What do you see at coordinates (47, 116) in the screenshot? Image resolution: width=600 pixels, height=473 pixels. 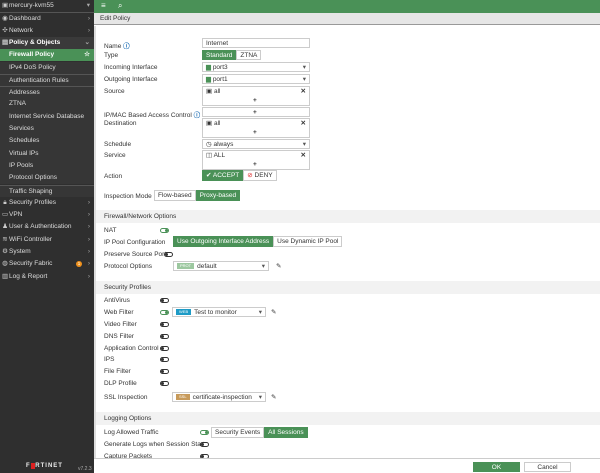 I see `sidebar-item-isdb: Internet Service Database` at bounding box center [47, 116].